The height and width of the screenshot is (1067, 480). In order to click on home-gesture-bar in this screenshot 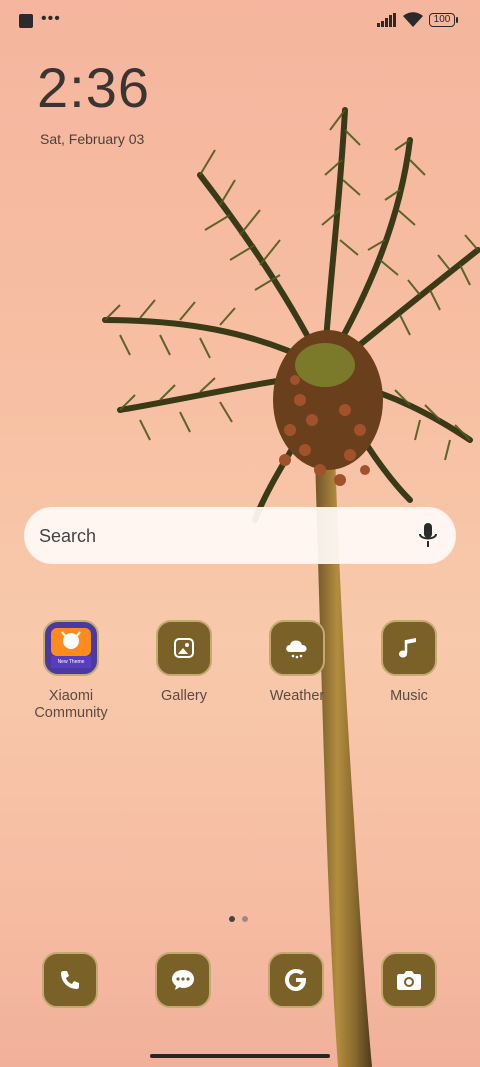, I will do `click(240, 1056)`.